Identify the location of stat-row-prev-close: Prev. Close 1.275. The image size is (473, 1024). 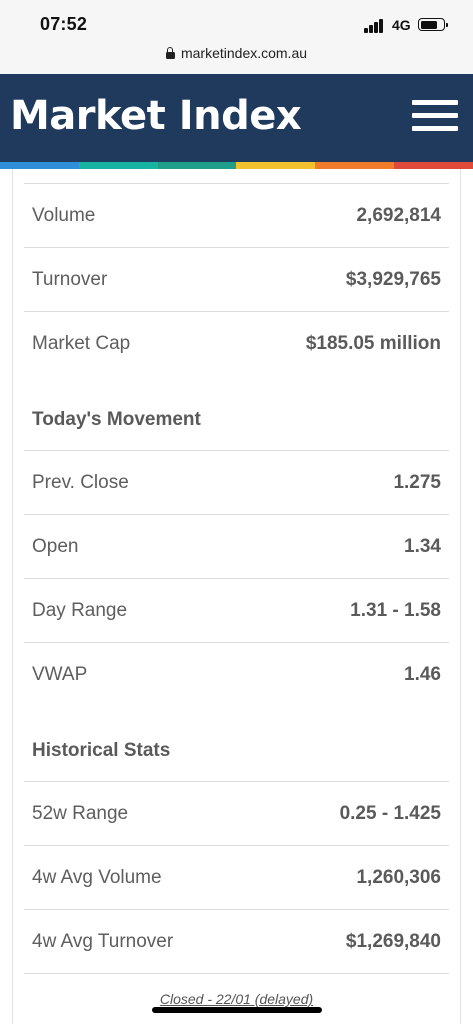
(236, 482).